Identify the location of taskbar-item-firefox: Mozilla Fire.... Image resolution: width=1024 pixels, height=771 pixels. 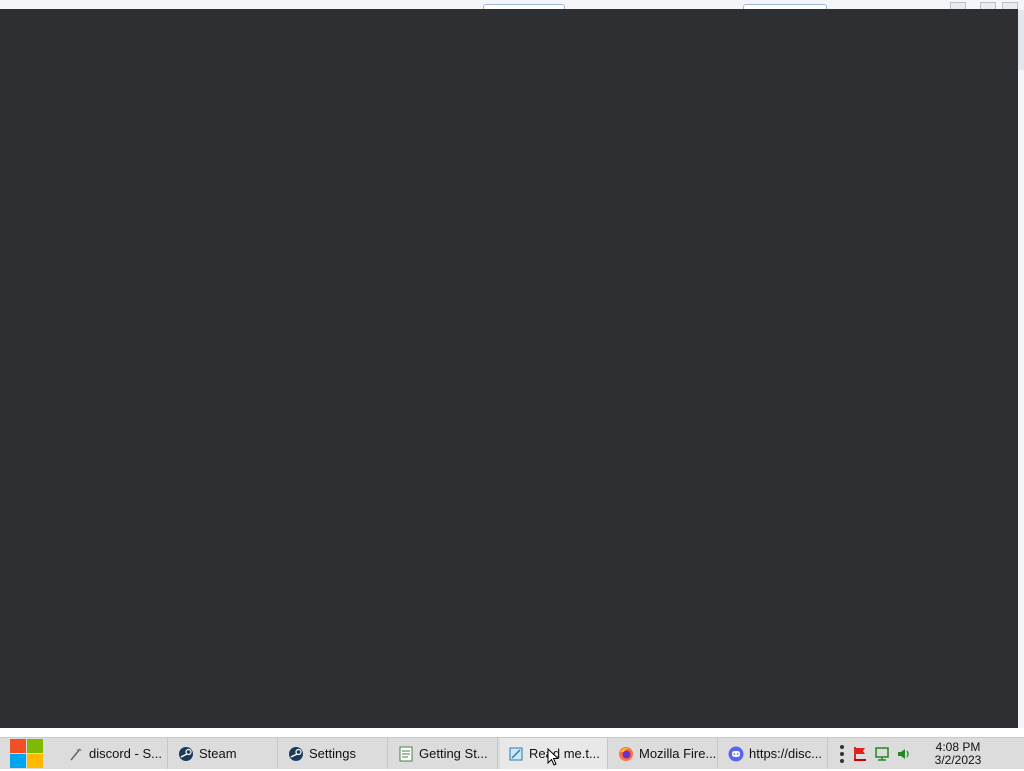
(664, 753).